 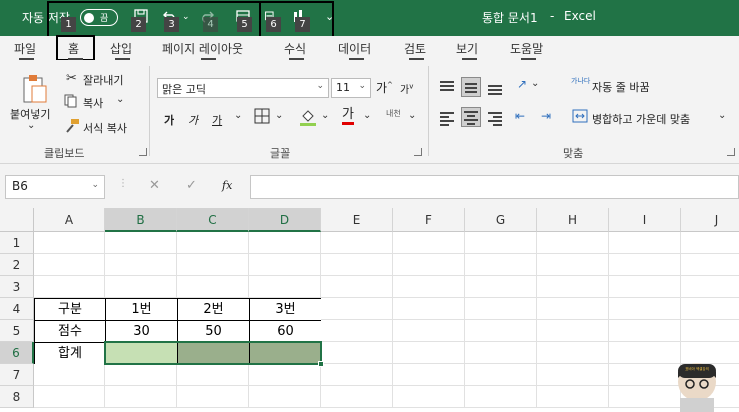 I want to click on cell-h4, so click(x=573, y=309).